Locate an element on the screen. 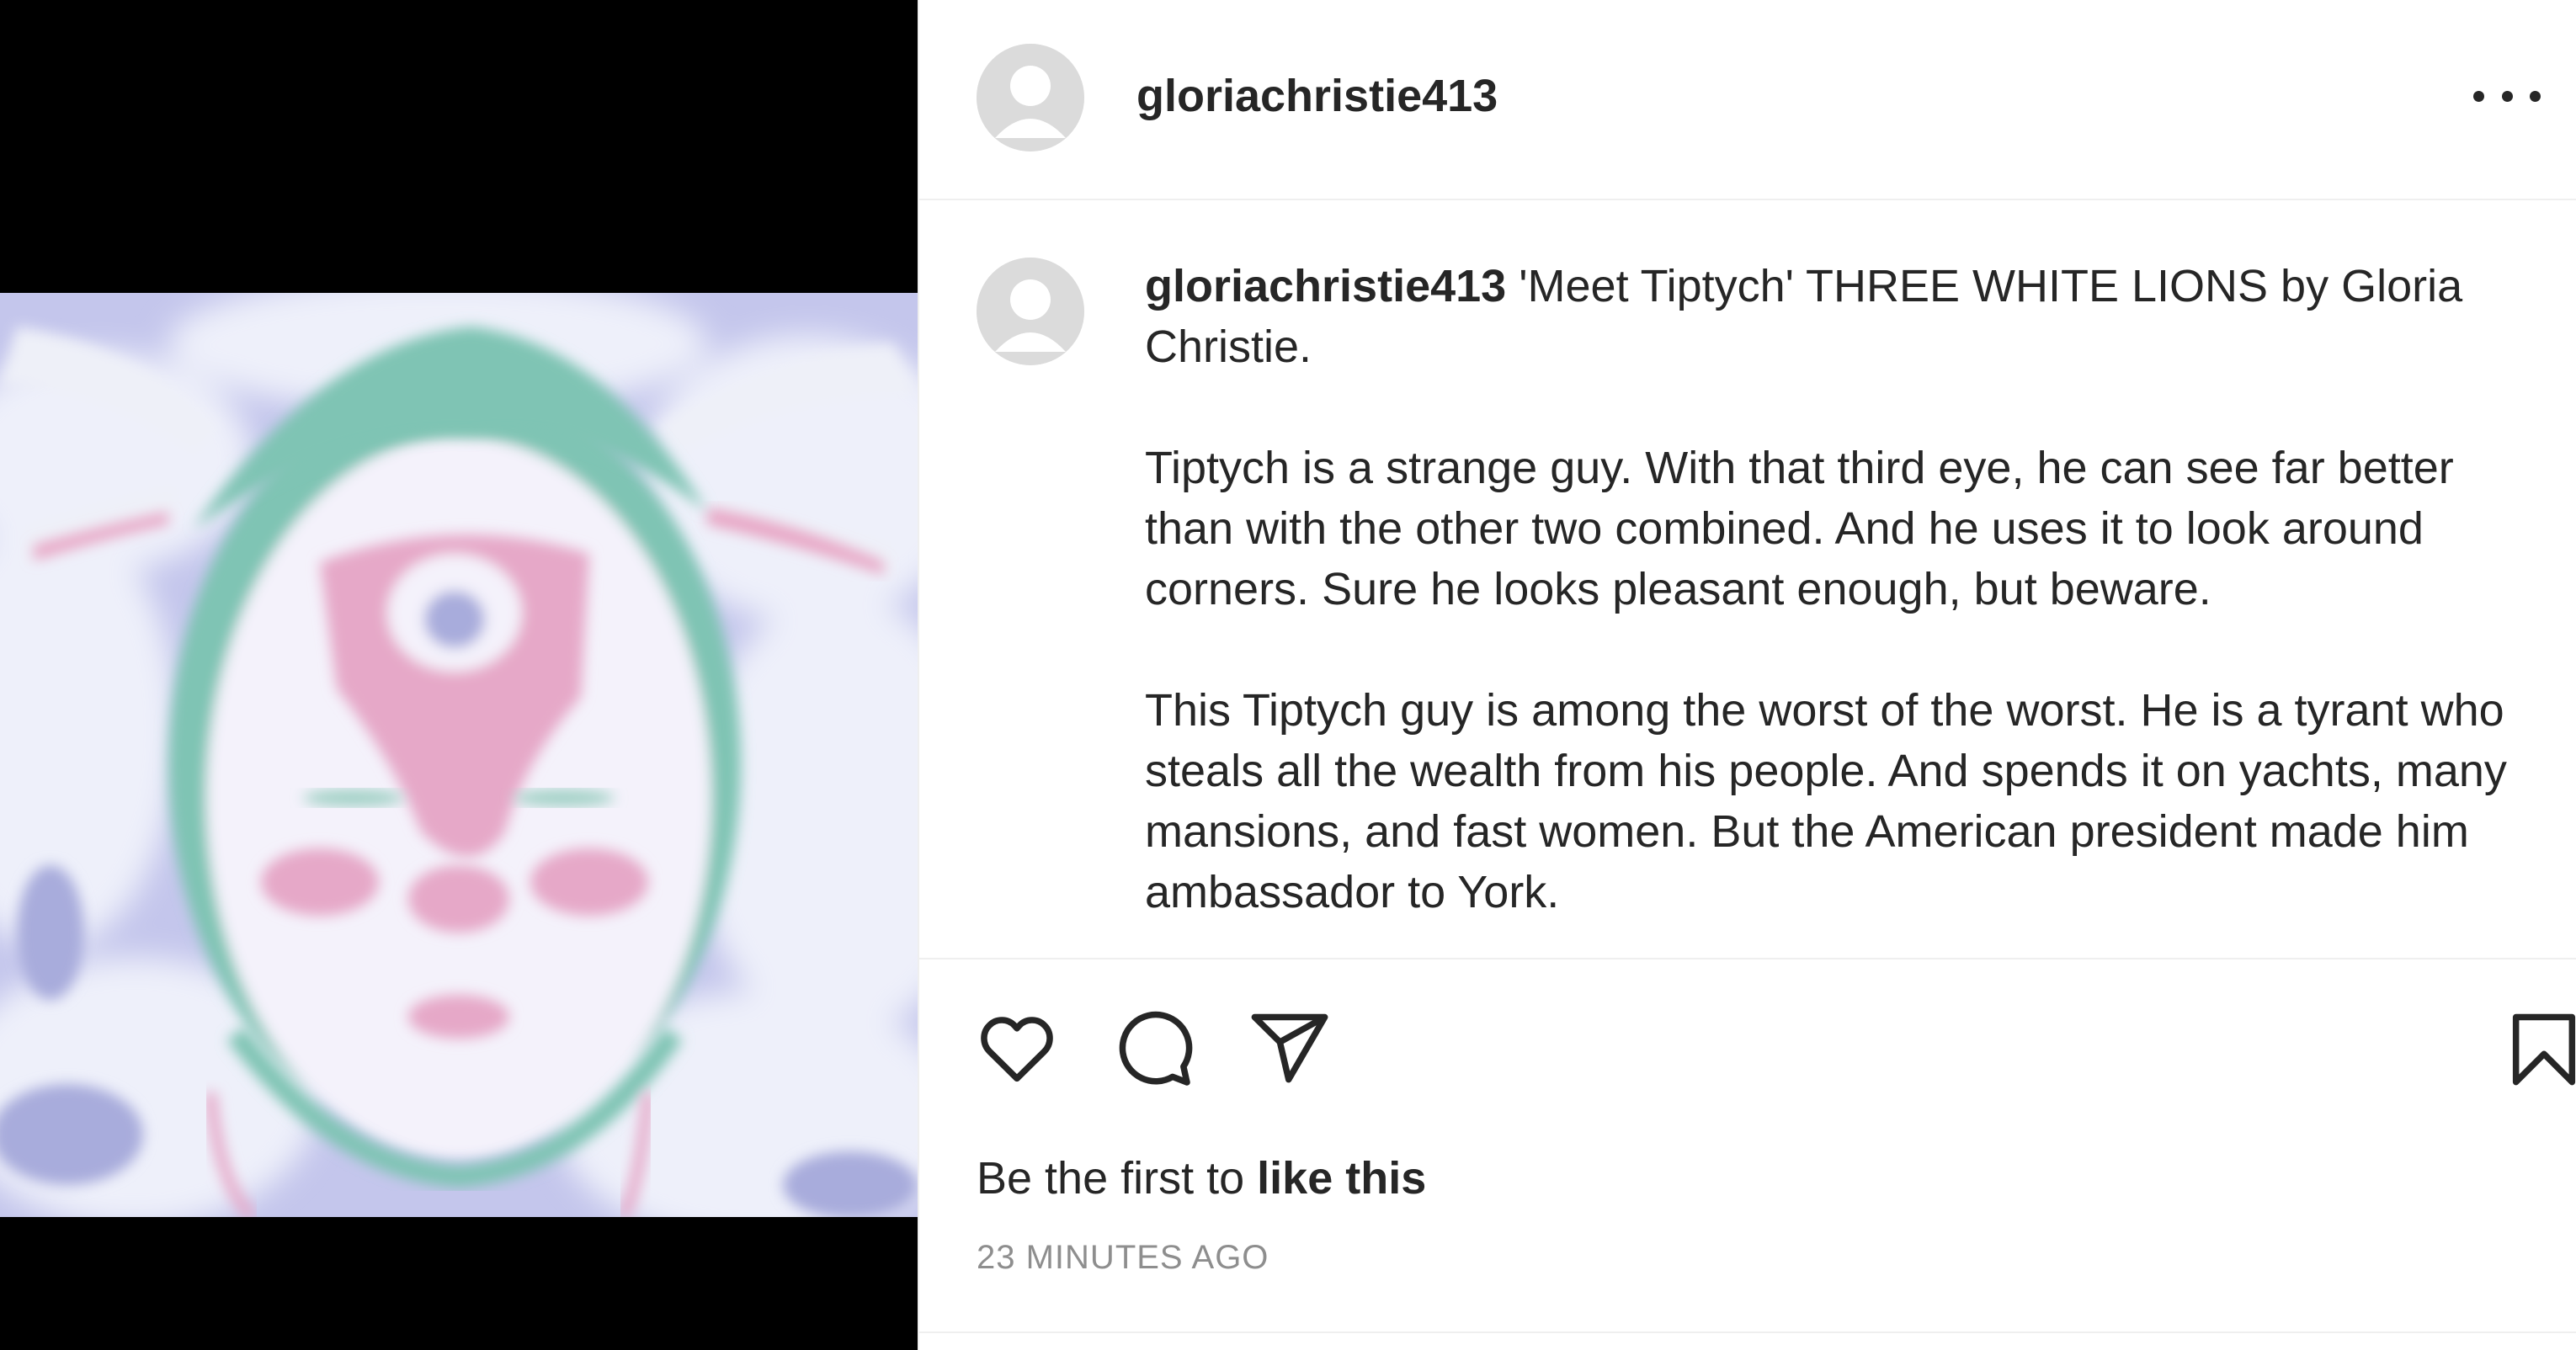  author-avatar is located at coordinates (1030, 98).